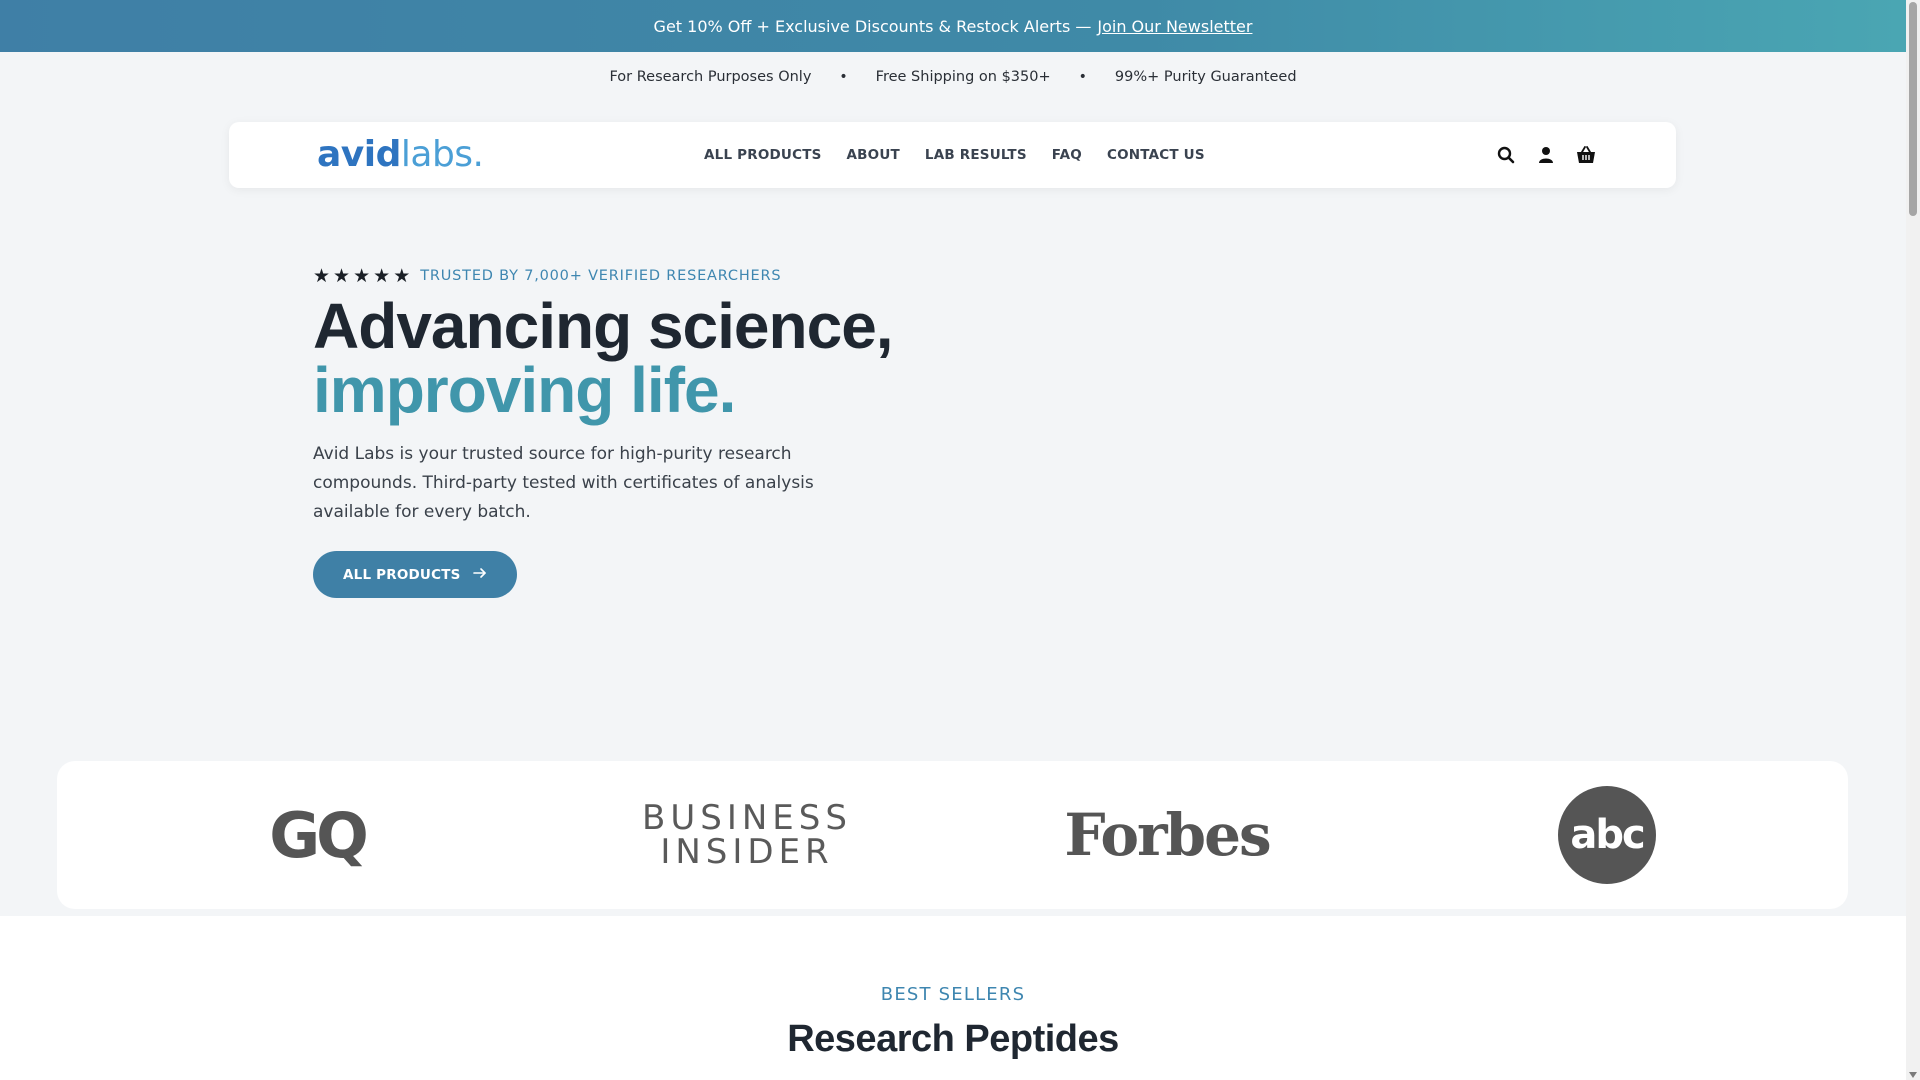 The height and width of the screenshot is (1080, 1920). Describe the element at coordinates (953, 994) in the screenshot. I see `best-sellers-eyebrow: BEST SELLERS` at that location.